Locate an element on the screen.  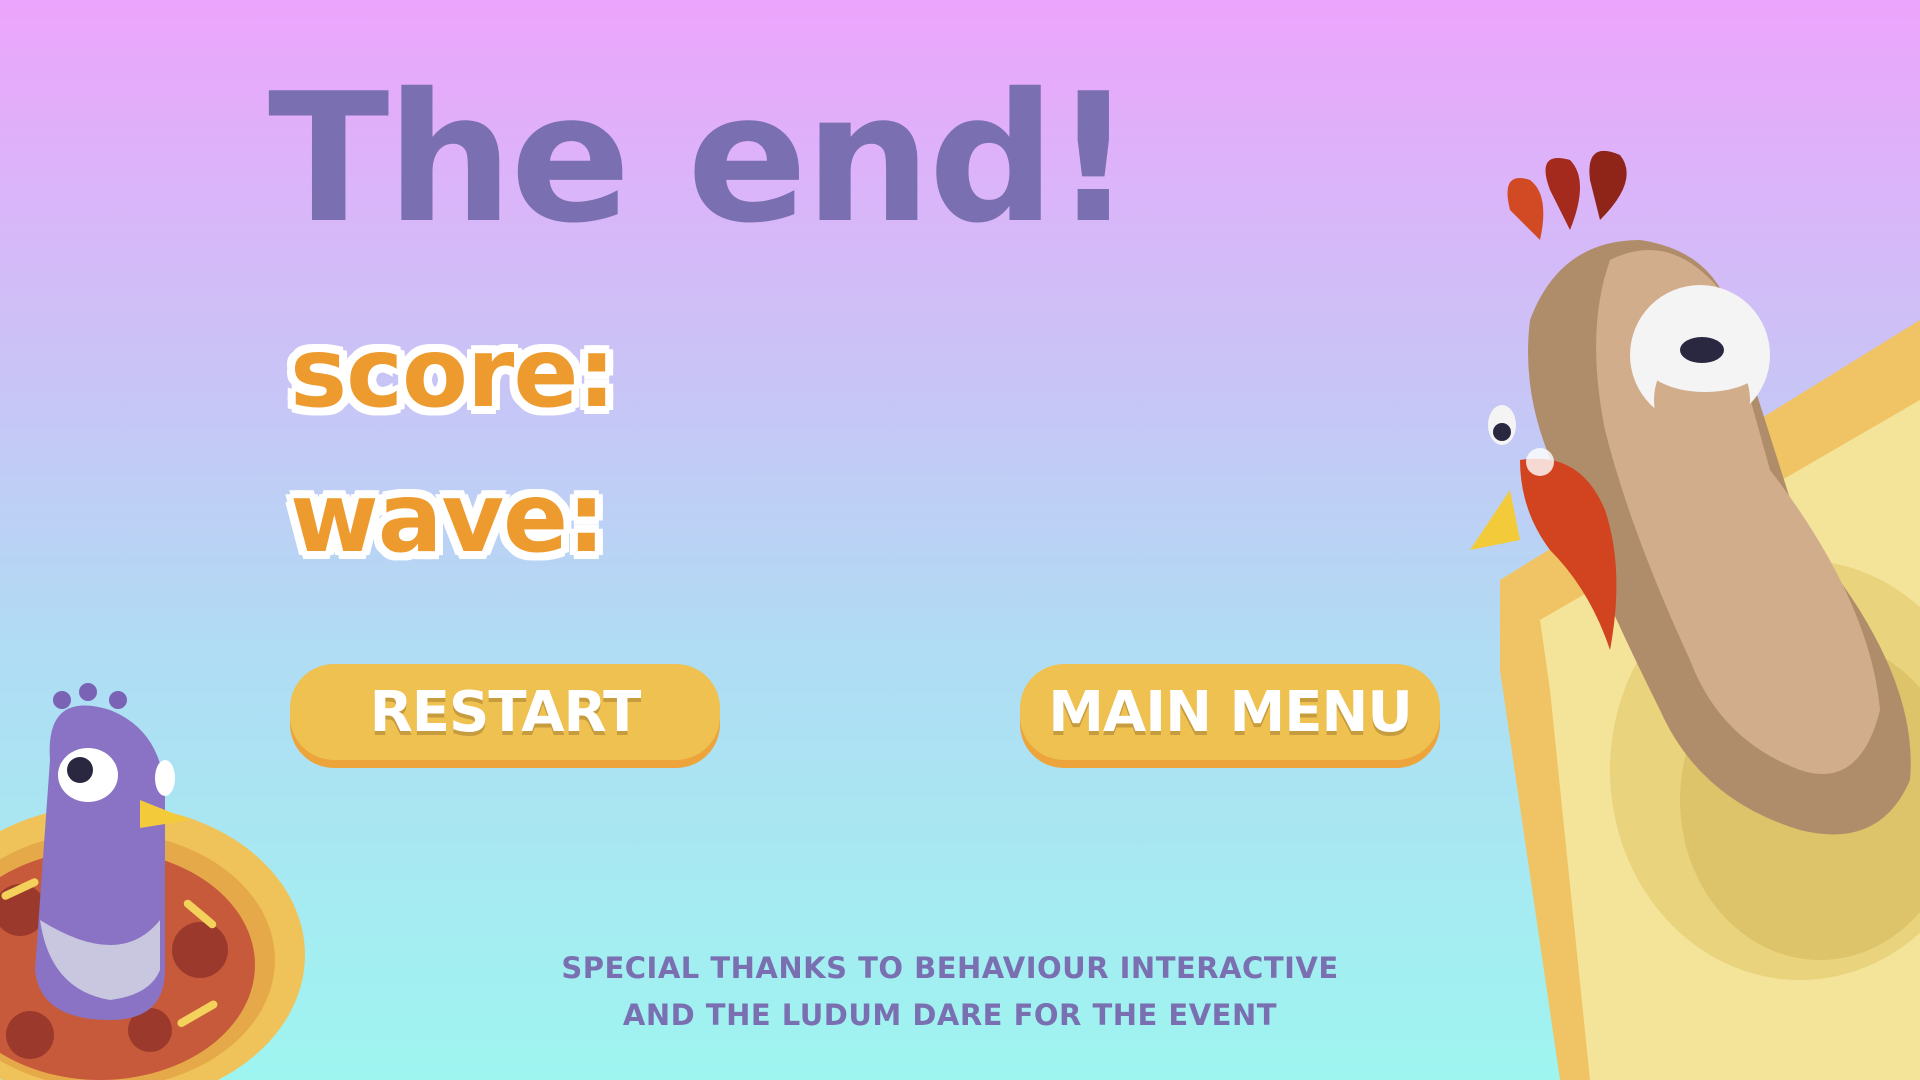
main-menu-button: MAIN MENU is located at coordinates (1230, 712).